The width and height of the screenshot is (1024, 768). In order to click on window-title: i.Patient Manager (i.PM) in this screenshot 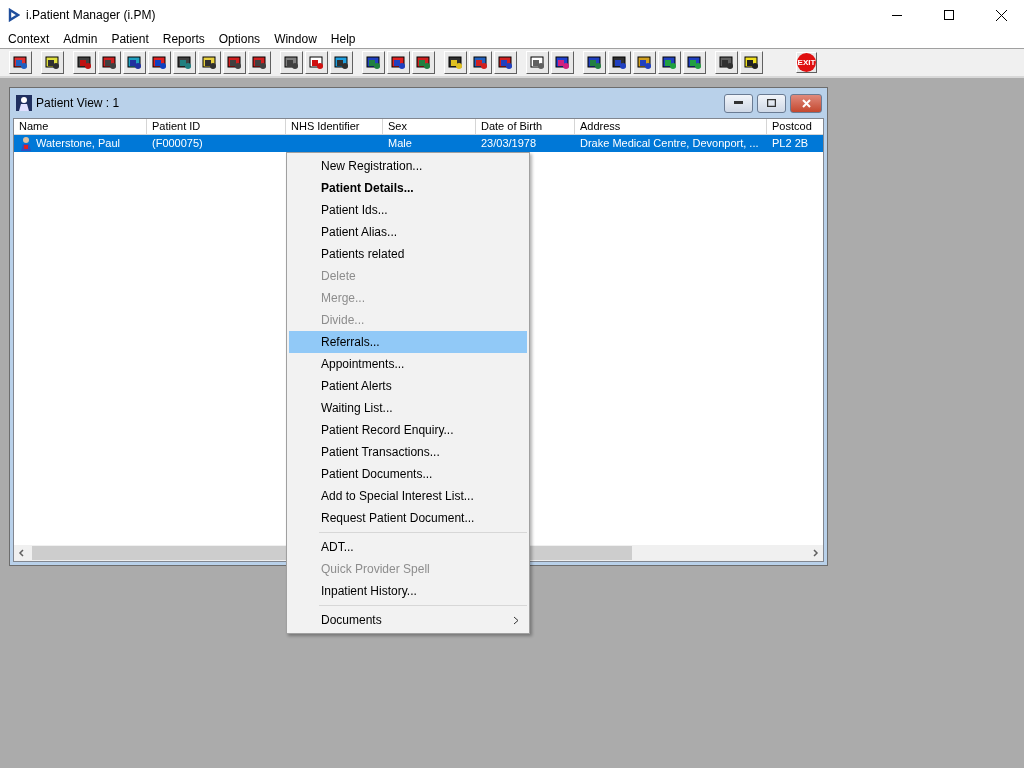, I will do `click(91, 15)`.